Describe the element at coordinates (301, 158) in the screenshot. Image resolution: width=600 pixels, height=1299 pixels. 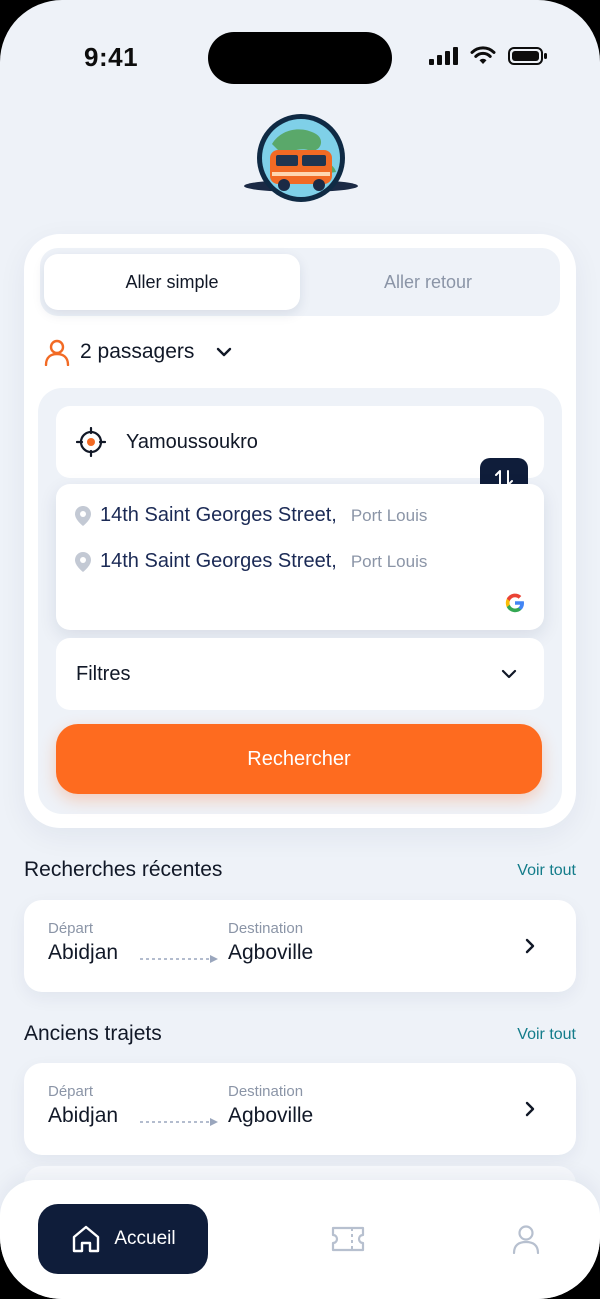
I see `app-logo` at that location.